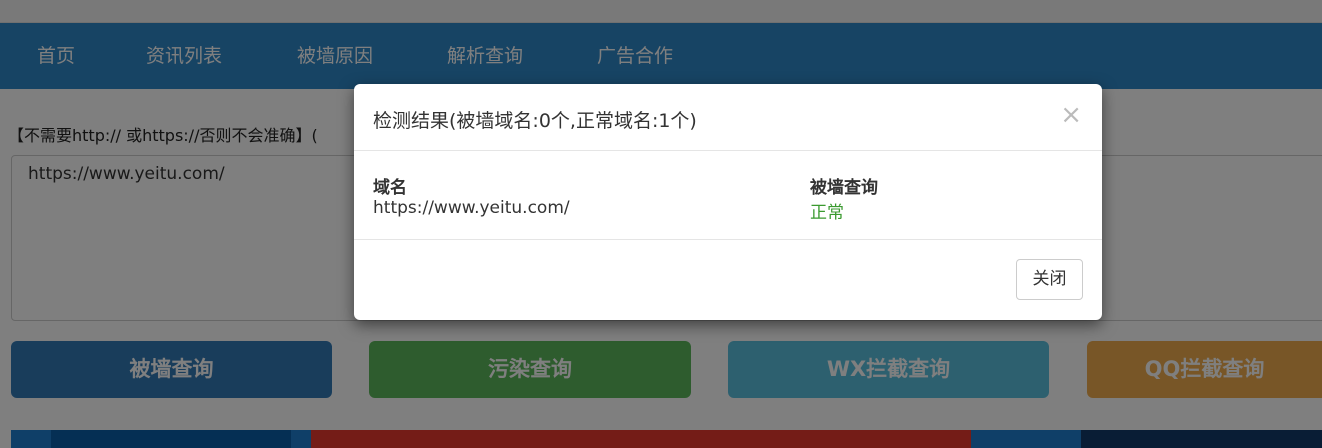  I want to click on status-column-header: 被墙查询, so click(844, 188).